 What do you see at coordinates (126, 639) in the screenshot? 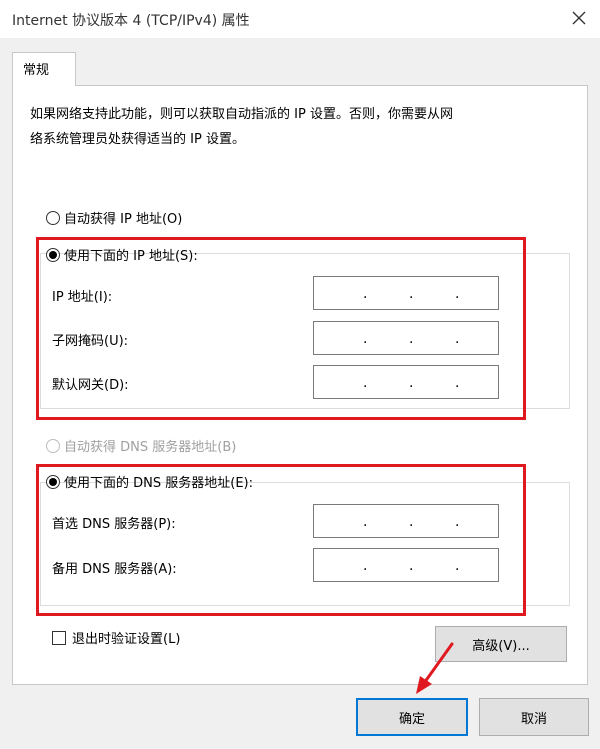
I see `validate-settings-label: 退出时验证设置(L)` at bounding box center [126, 639].